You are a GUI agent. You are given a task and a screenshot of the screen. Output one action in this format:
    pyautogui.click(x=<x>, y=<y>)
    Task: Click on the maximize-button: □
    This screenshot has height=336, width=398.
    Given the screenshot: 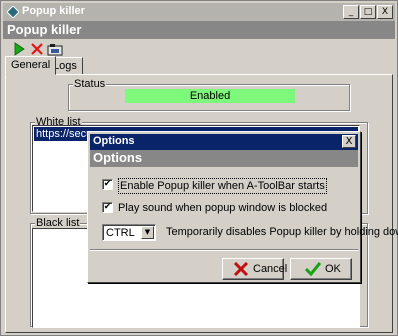 What is the action you would take?
    pyautogui.click(x=368, y=12)
    